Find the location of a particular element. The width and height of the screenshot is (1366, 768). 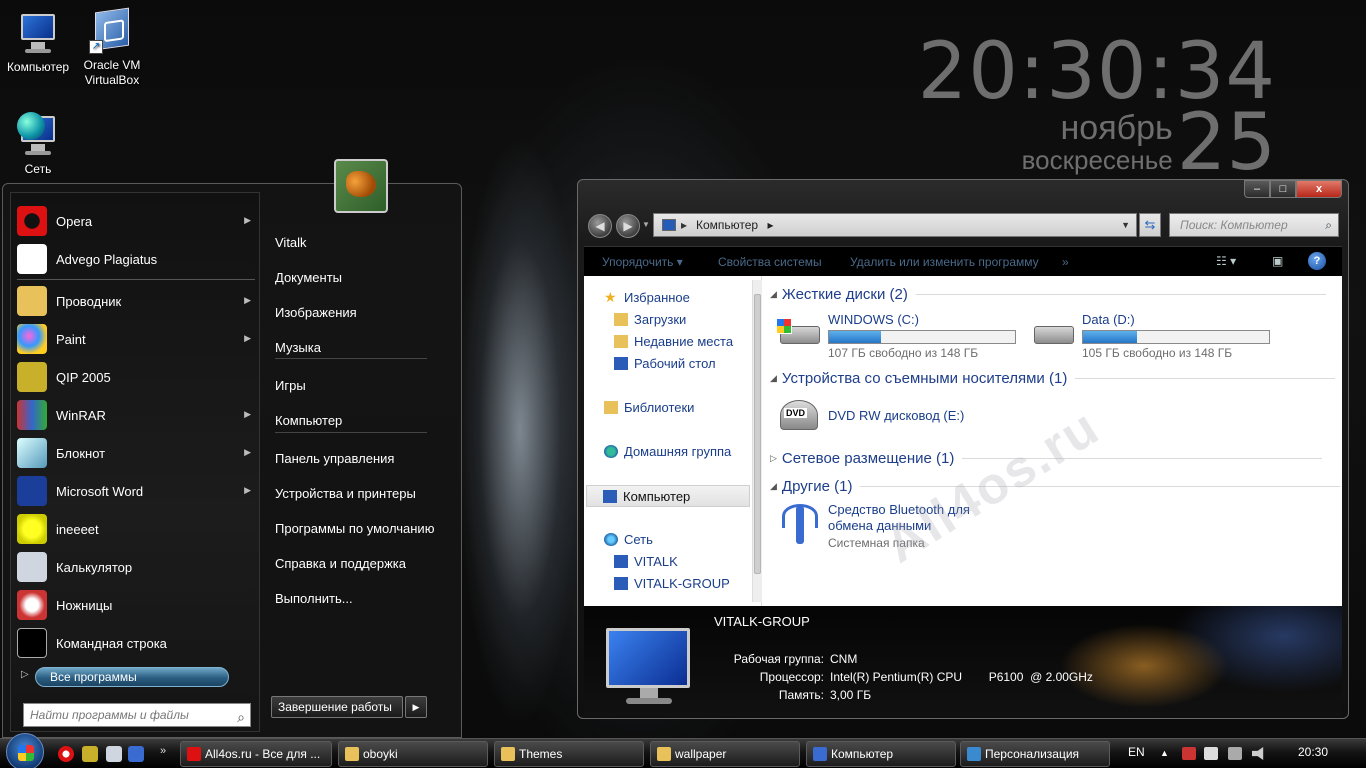

desktop-icon-computer: Компьютер is located at coordinates (38, 42).